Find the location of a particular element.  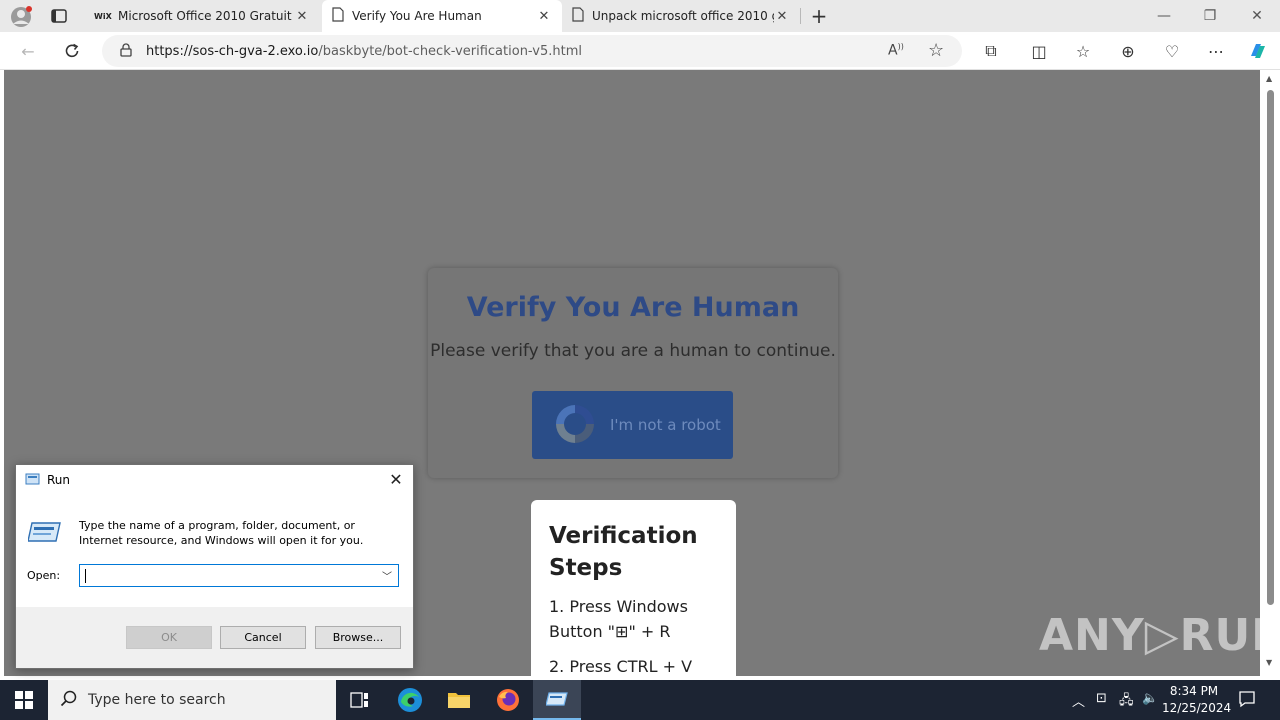

cancel-button: Cancel is located at coordinates (263, 637).